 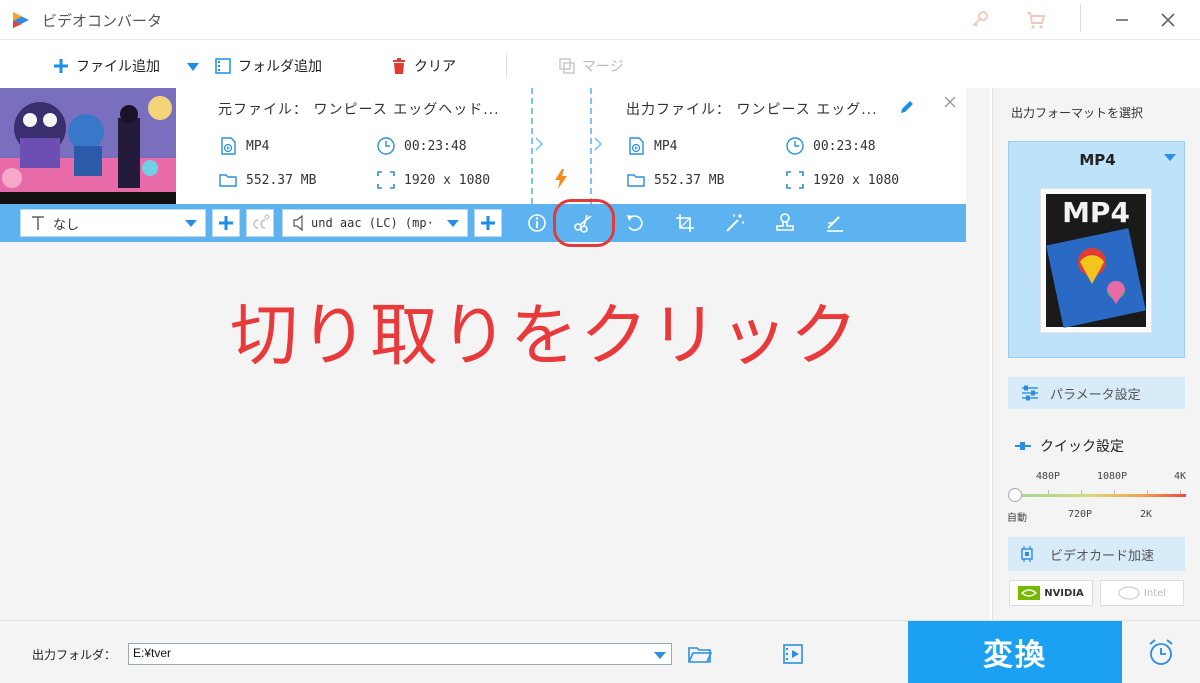 I want to click on edit-toolbar: なし und aac (LC) (mp·, so click(x=483, y=223).